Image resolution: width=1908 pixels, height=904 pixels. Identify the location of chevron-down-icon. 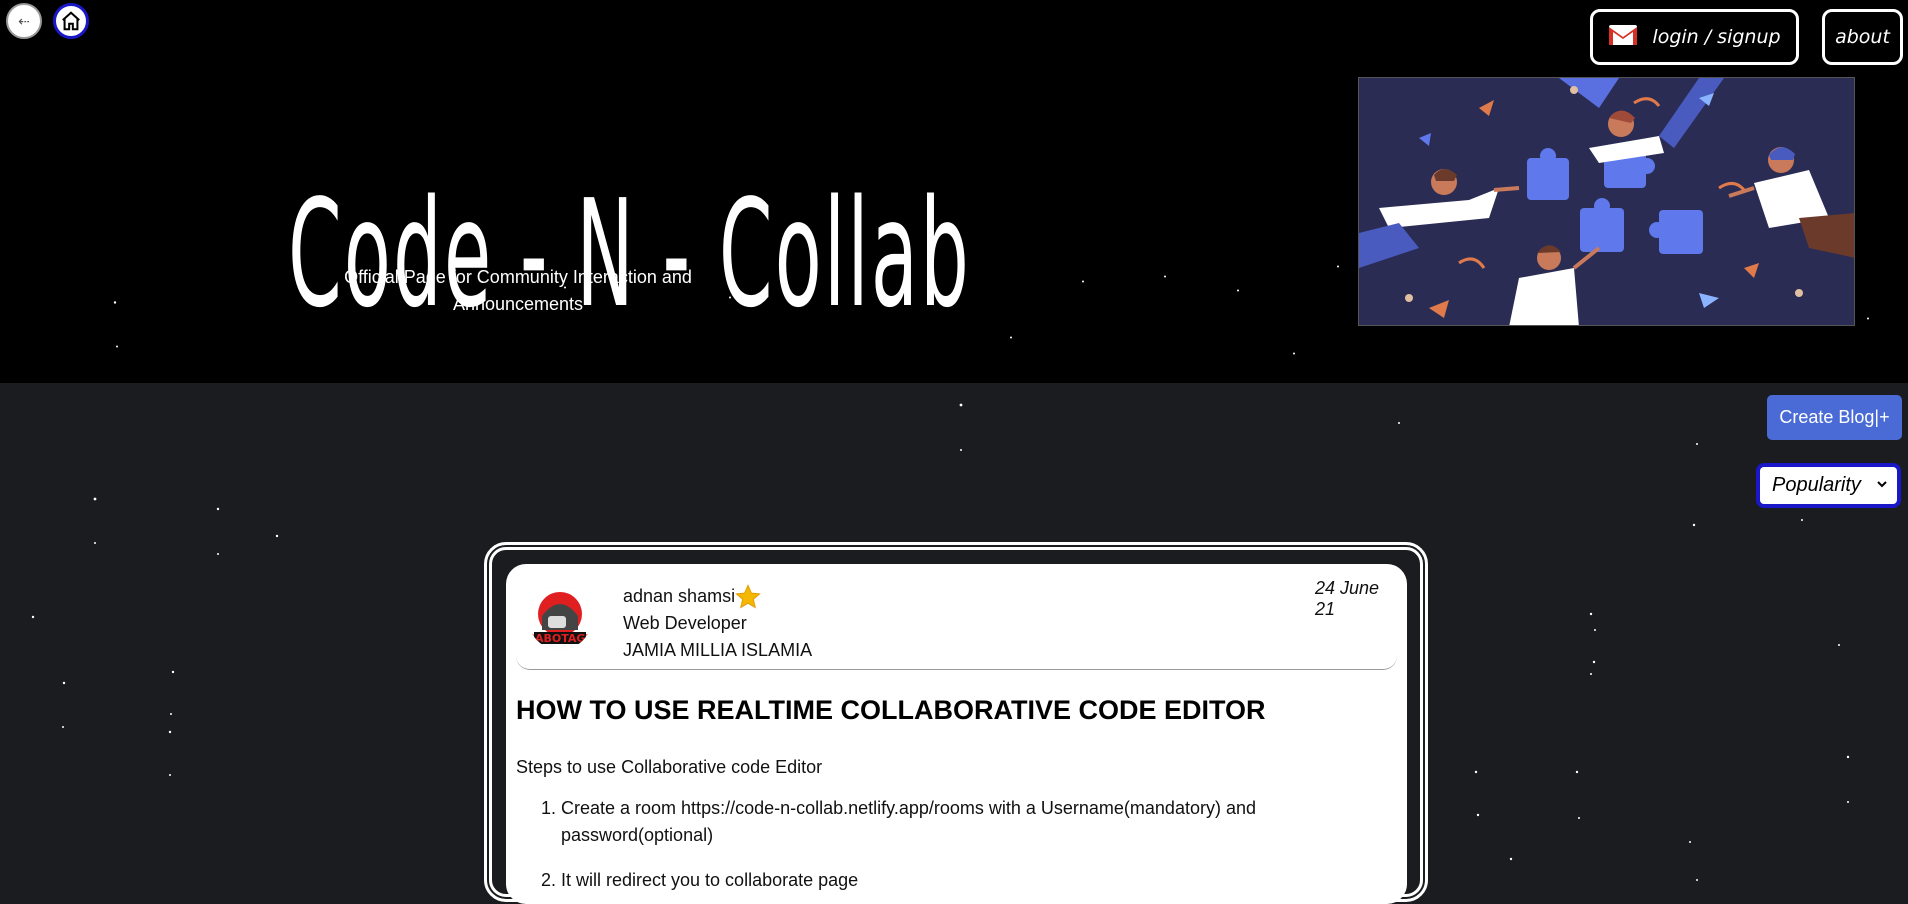
(1882, 484).